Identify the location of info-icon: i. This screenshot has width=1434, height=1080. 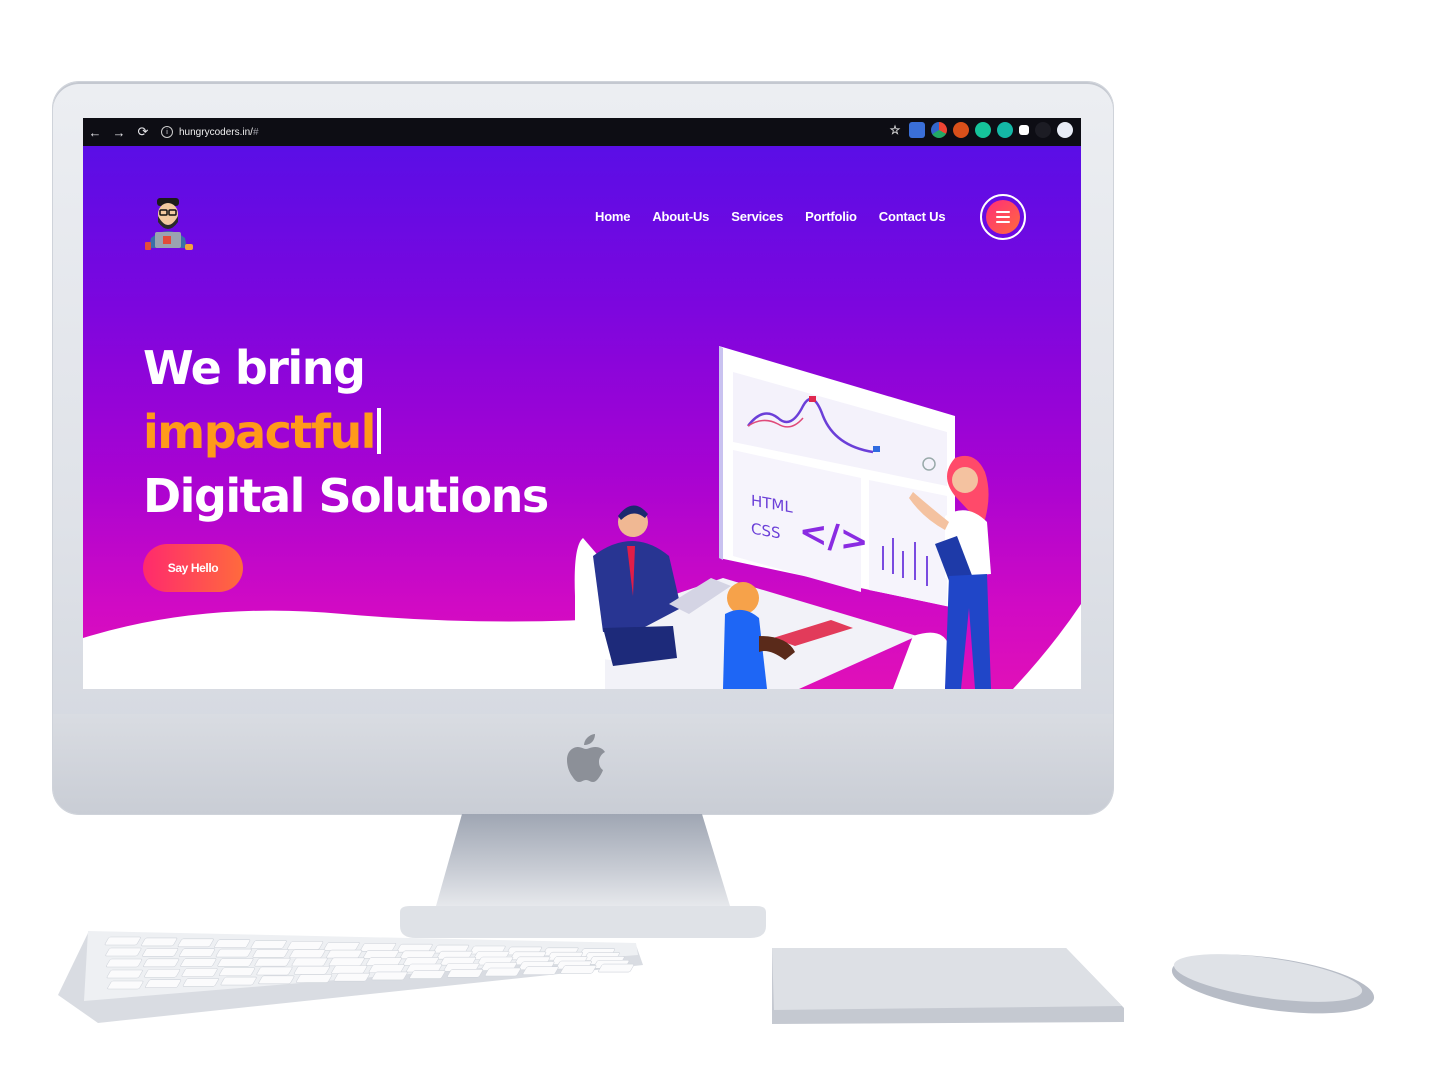
(167, 132).